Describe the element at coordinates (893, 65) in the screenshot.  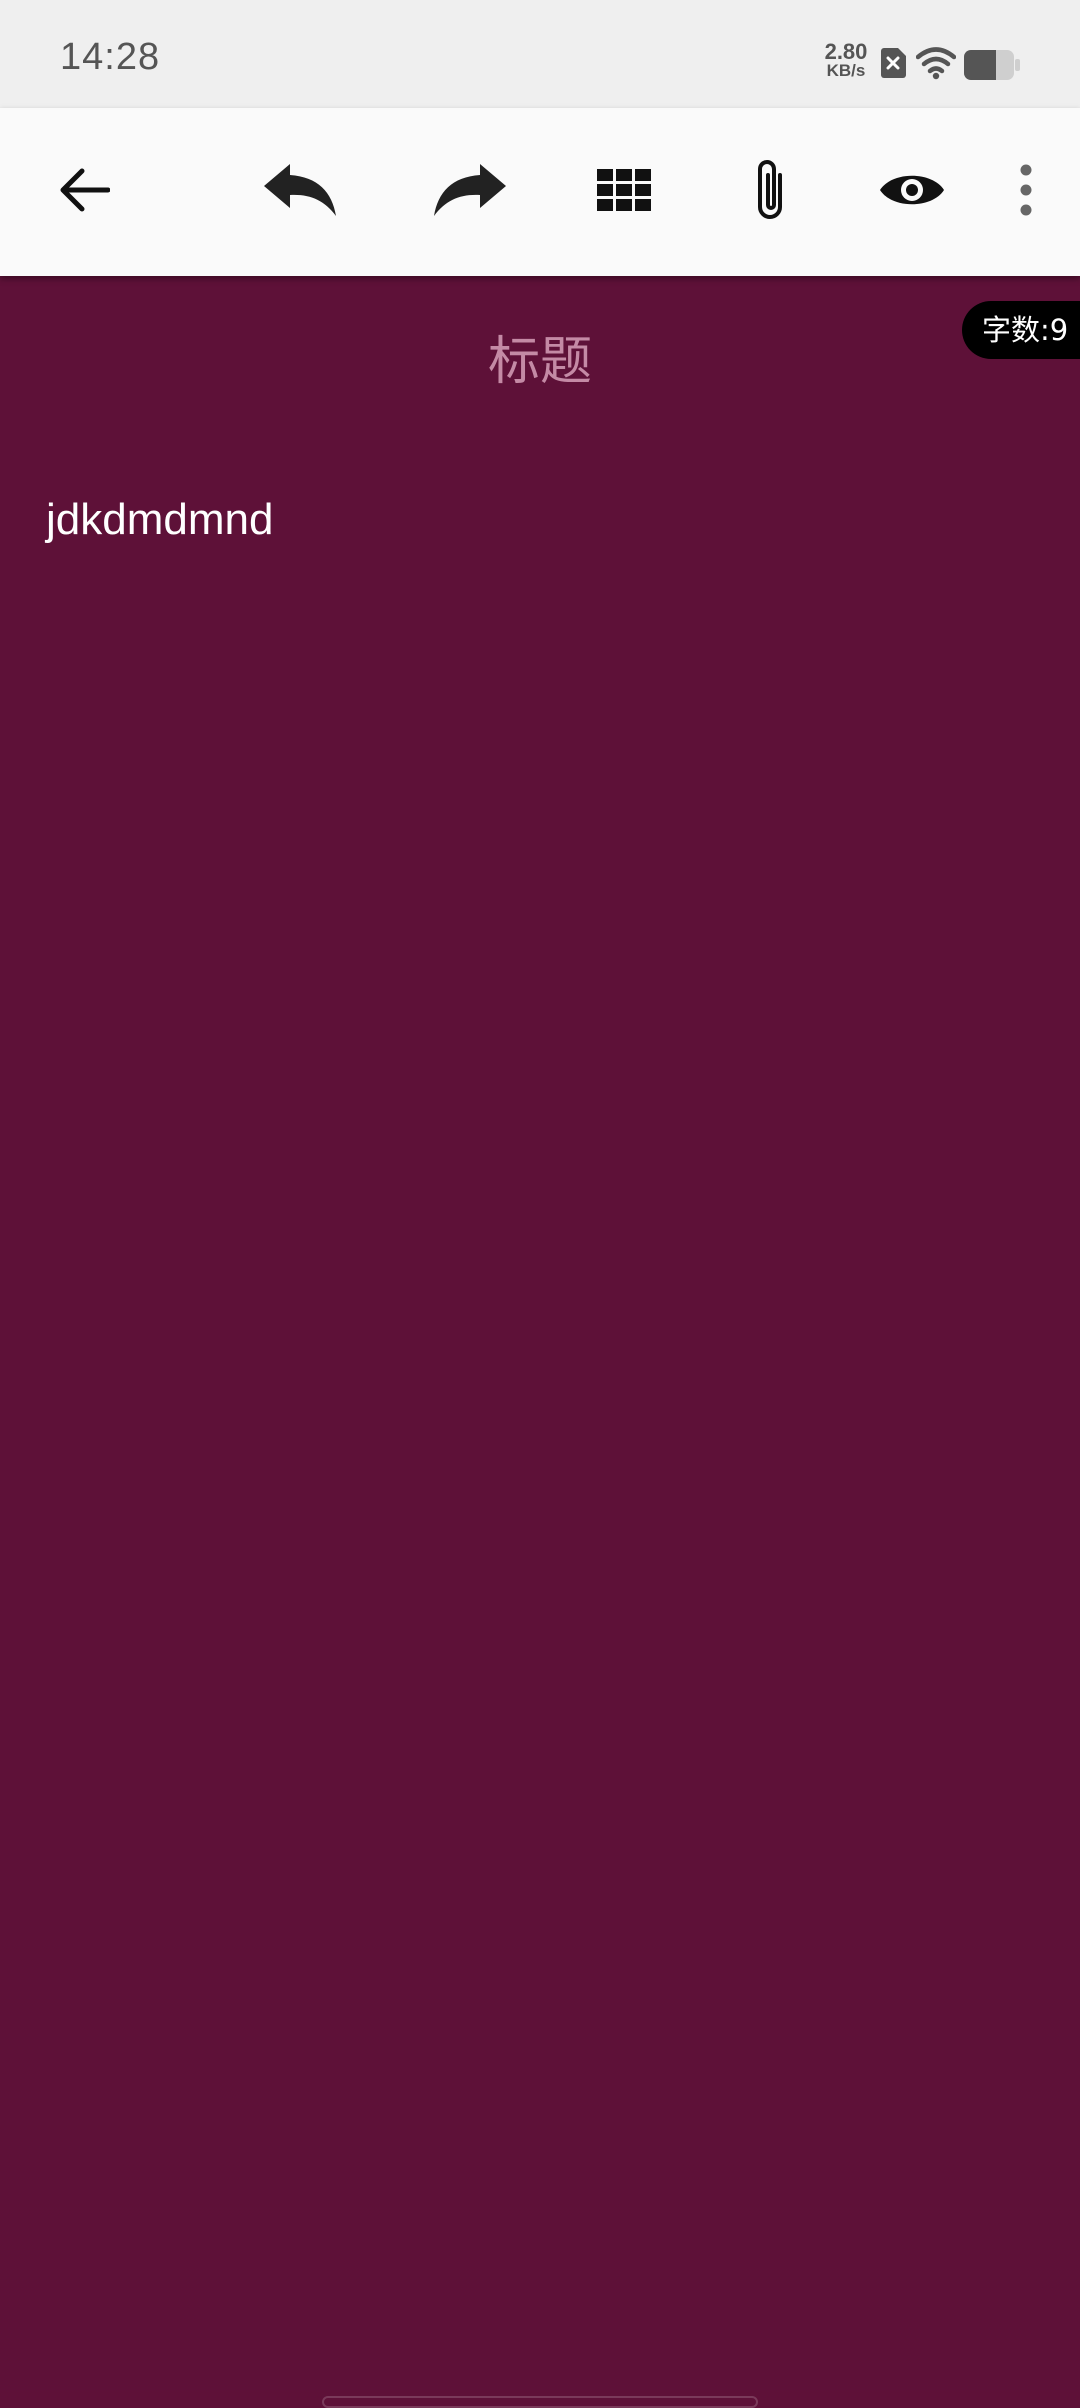
I see `sim-error-icon` at that location.